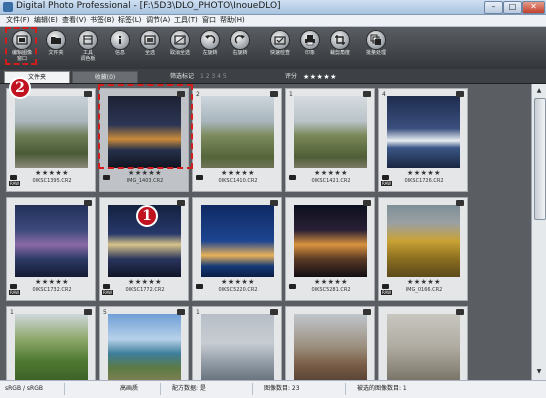 Image resolution: width=546 pixels, height=398 pixels. What do you see at coordinates (237, 140) in the screenshot?
I see `thumbnail-item: 2 ★★★★★ 0IKSC1410.CR2` at bounding box center [237, 140].